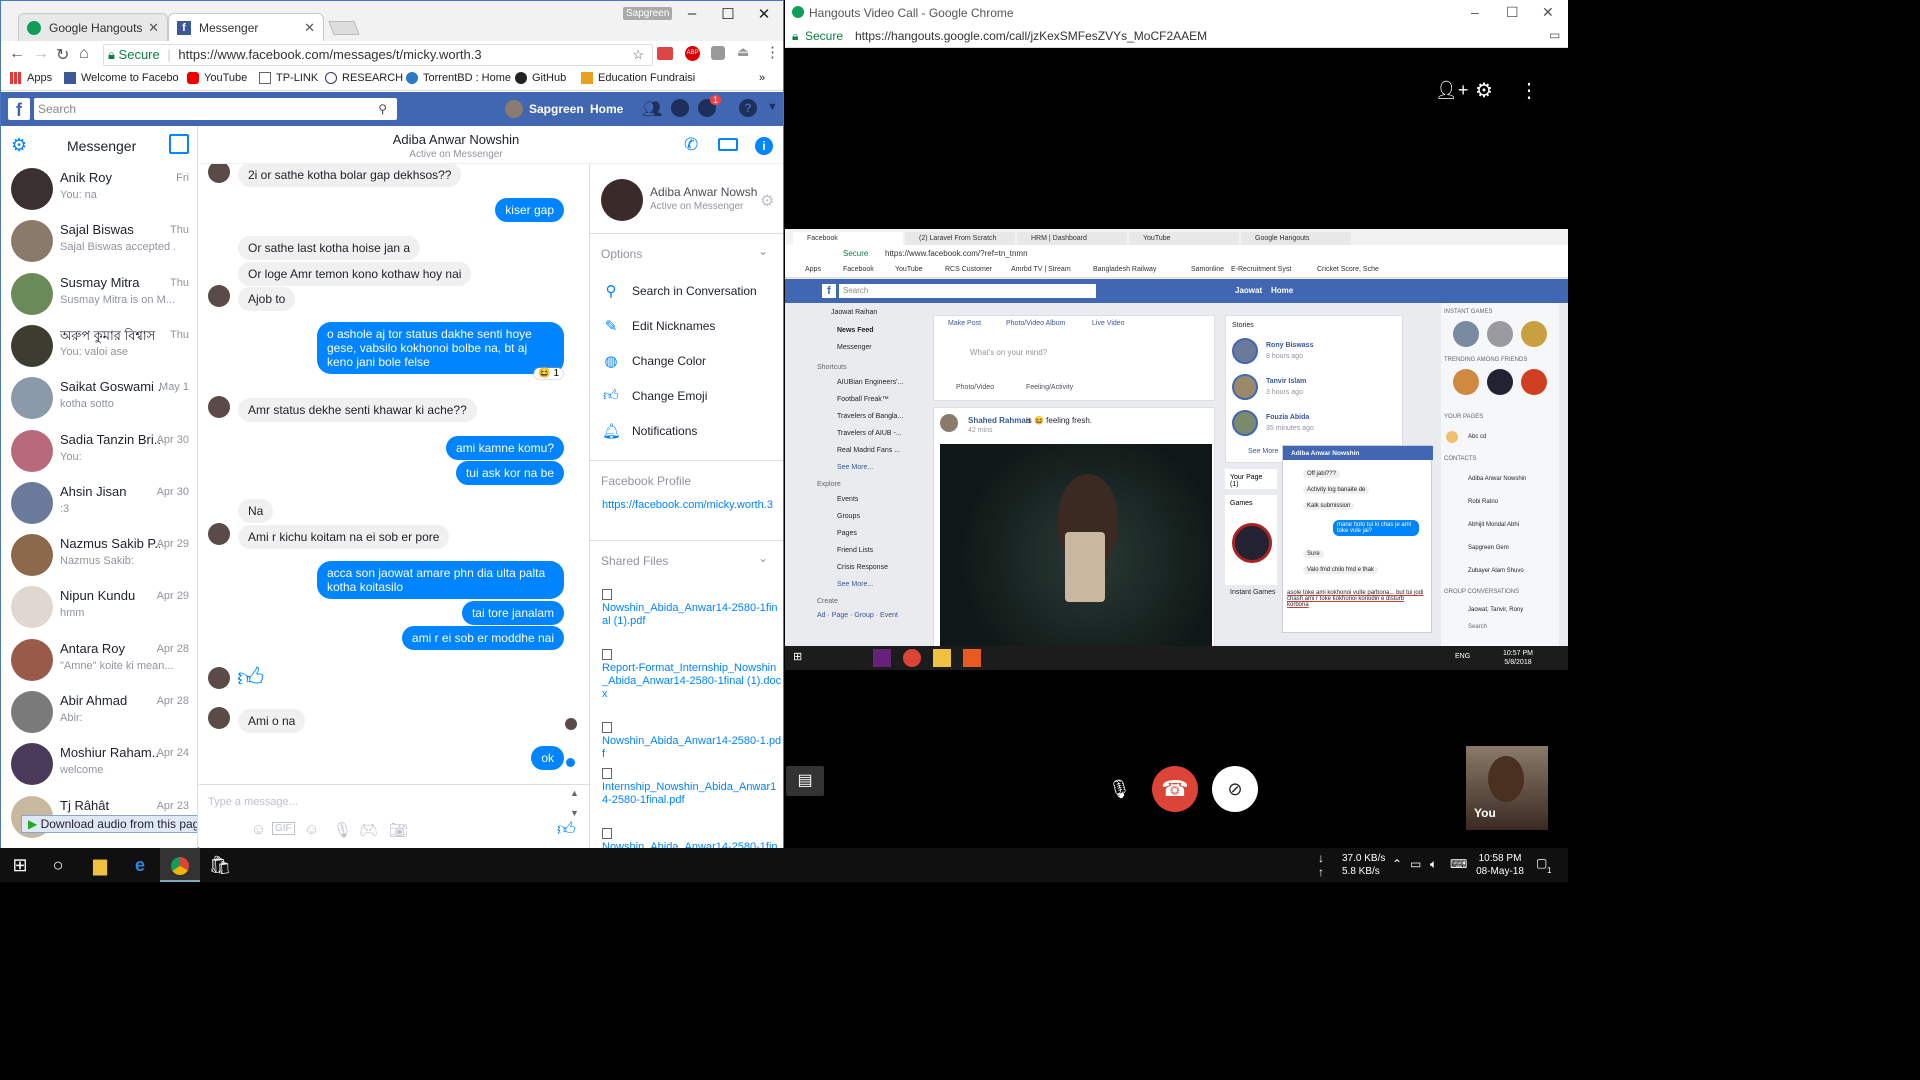 The height and width of the screenshot is (1080, 1920). Describe the element at coordinates (99, 452) in the screenshot. I see `conversation-item: Sadia Tanzin Bri... You: Apr 30` at that location.